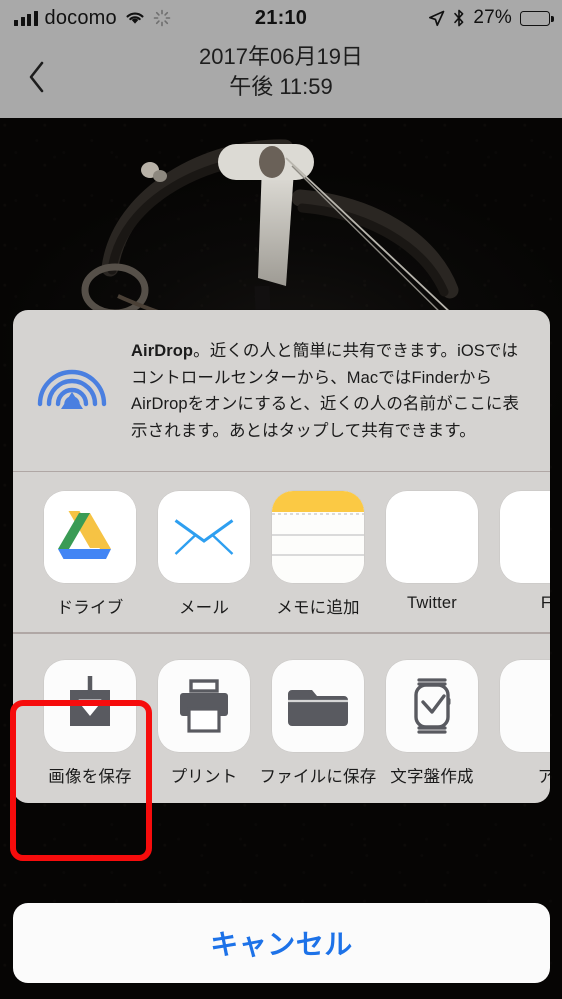  Describe the element at coordinates (72, 389) in the screenshot. I see `airdrop-icon` at that location.